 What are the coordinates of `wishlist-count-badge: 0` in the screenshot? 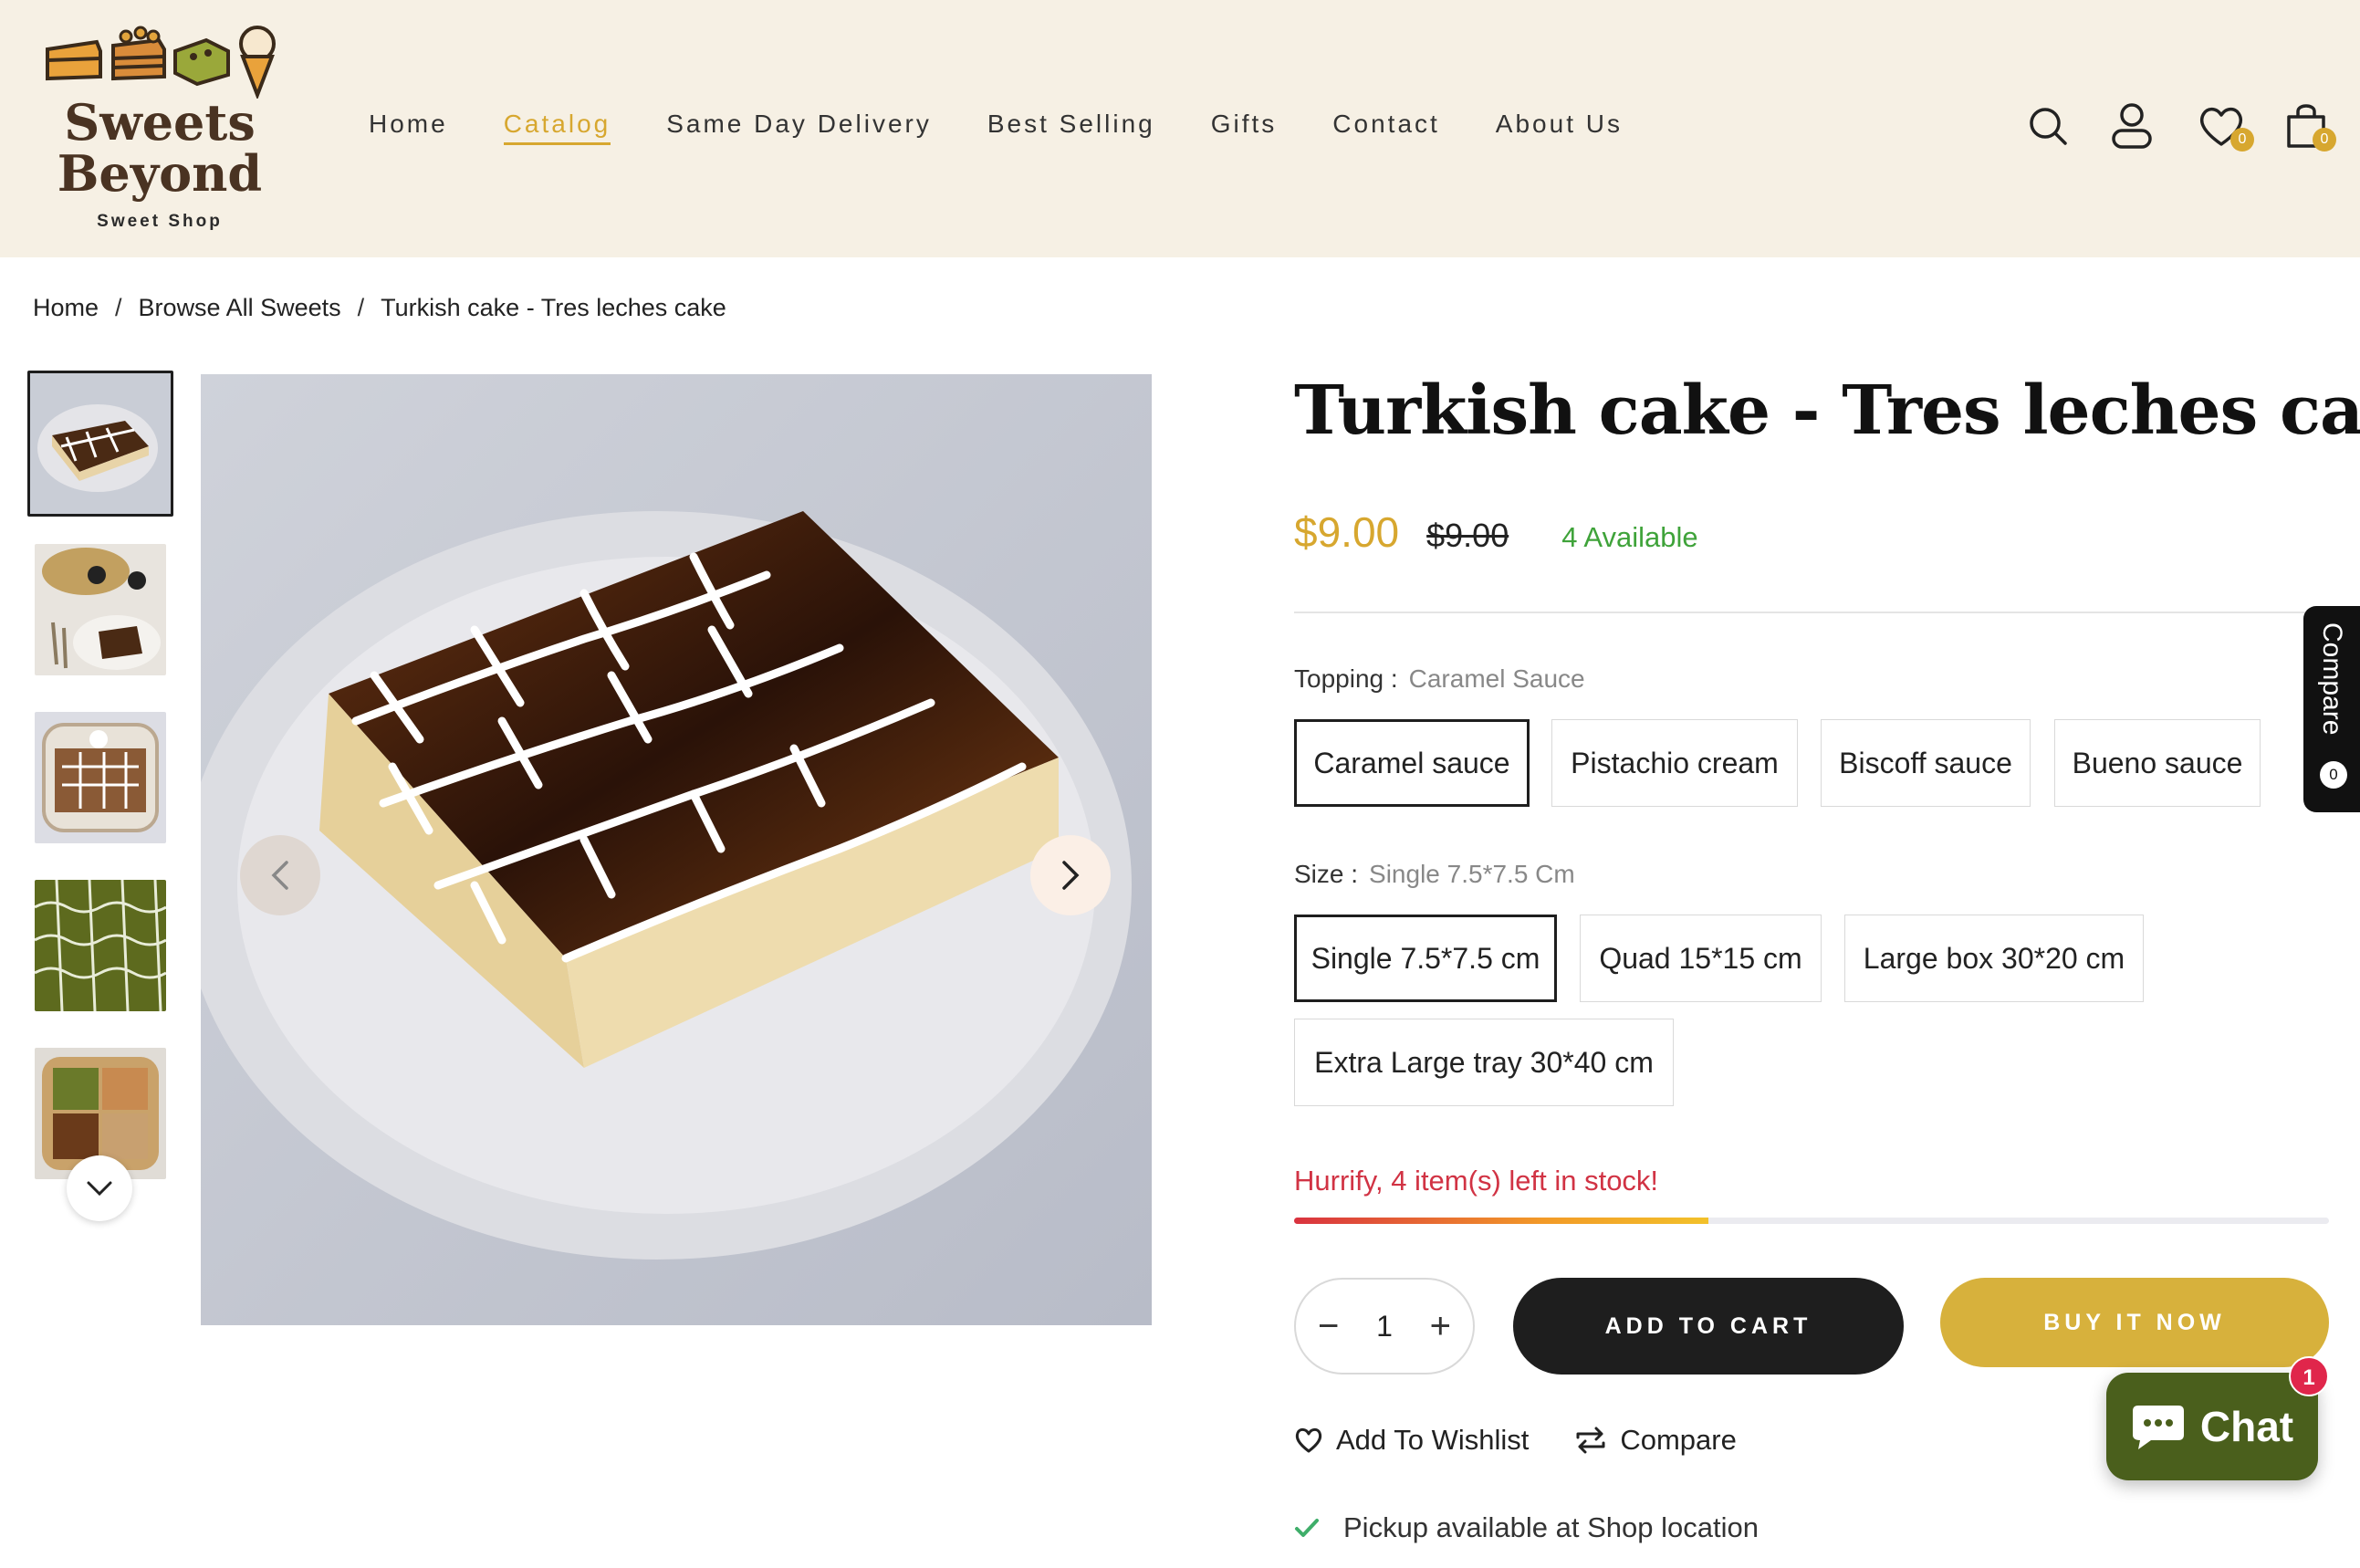 It's located at (2242, 140).